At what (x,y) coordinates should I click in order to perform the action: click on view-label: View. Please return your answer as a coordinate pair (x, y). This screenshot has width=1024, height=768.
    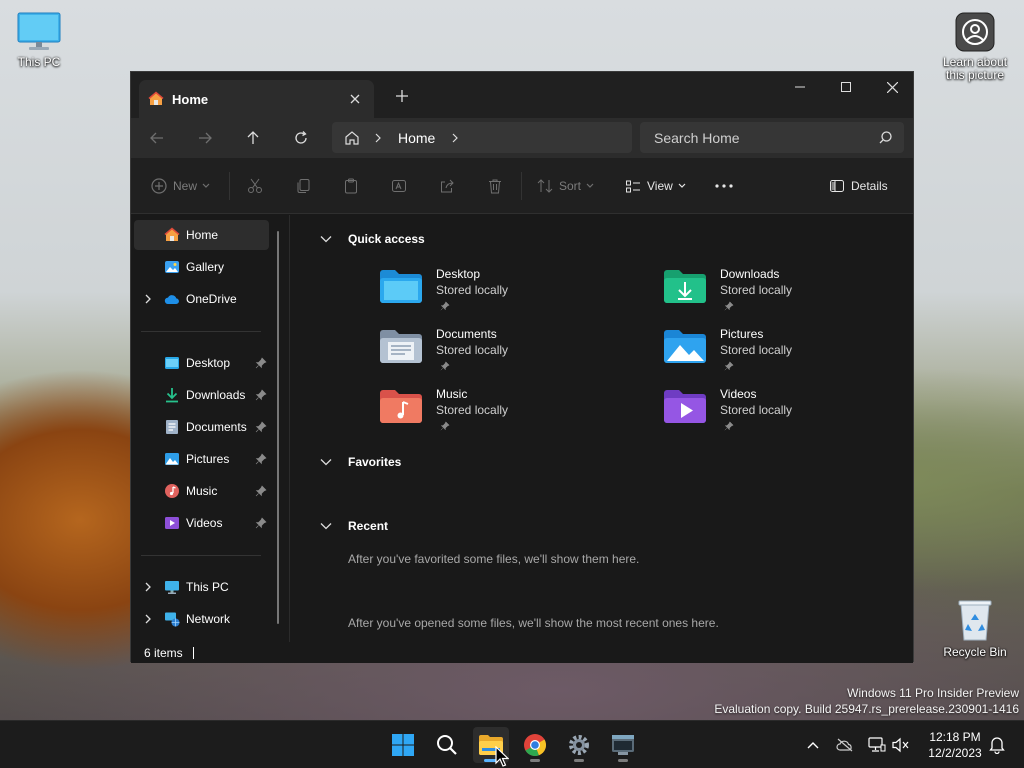
    Looking at the image, I should click on (660, 186).